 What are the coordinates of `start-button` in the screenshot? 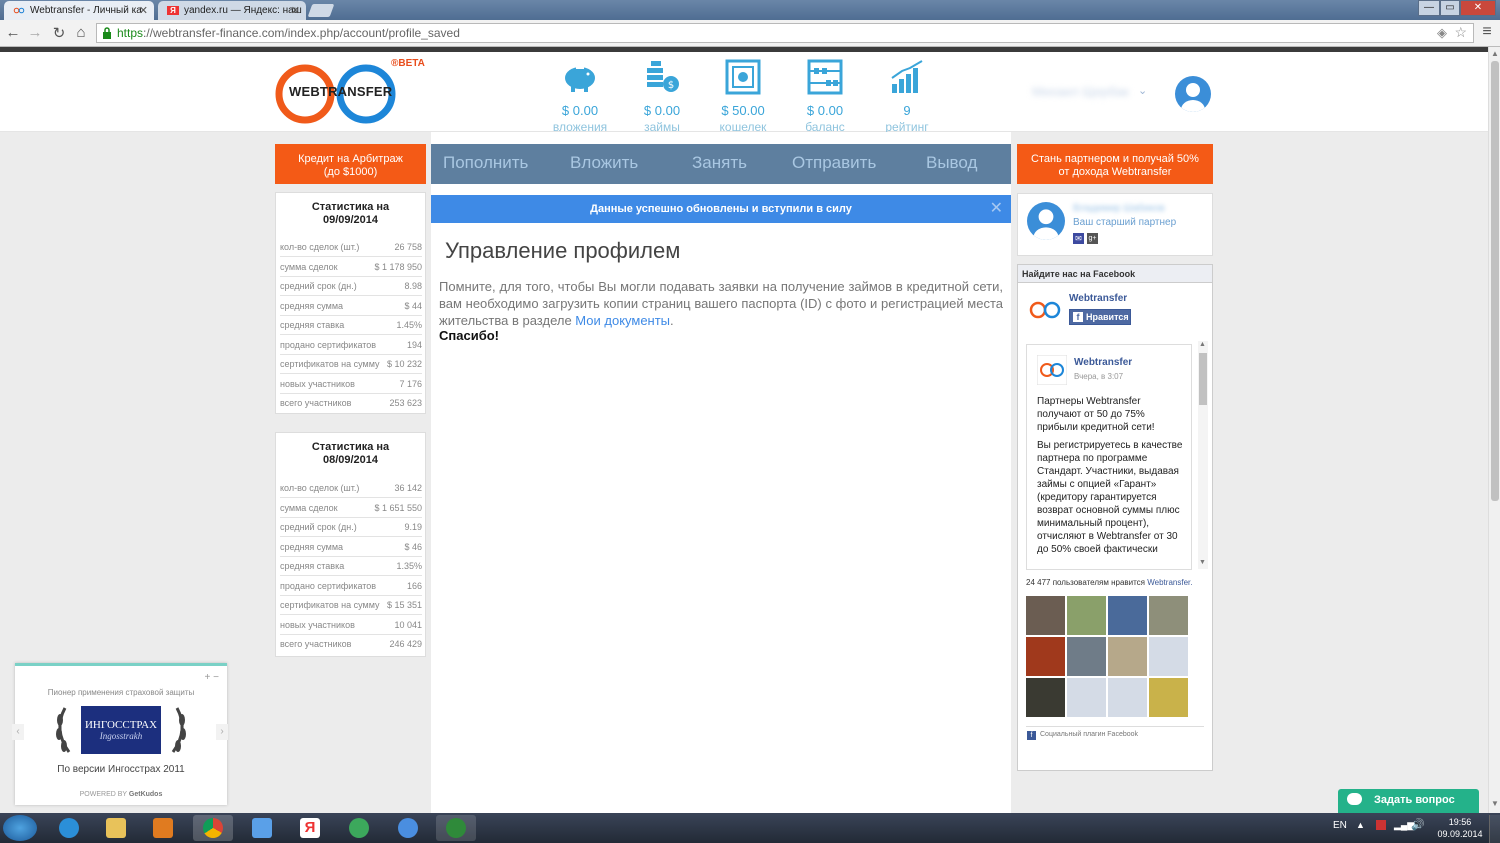 It's located at (20, 828).